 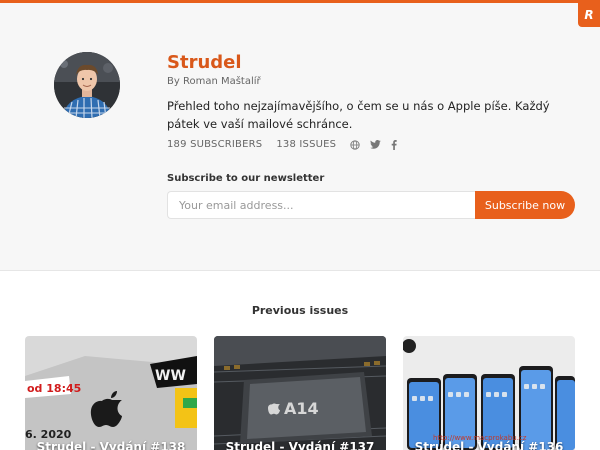 I want to click on author-byline: By Roman Maštalíř, so click(x=214, y=81).